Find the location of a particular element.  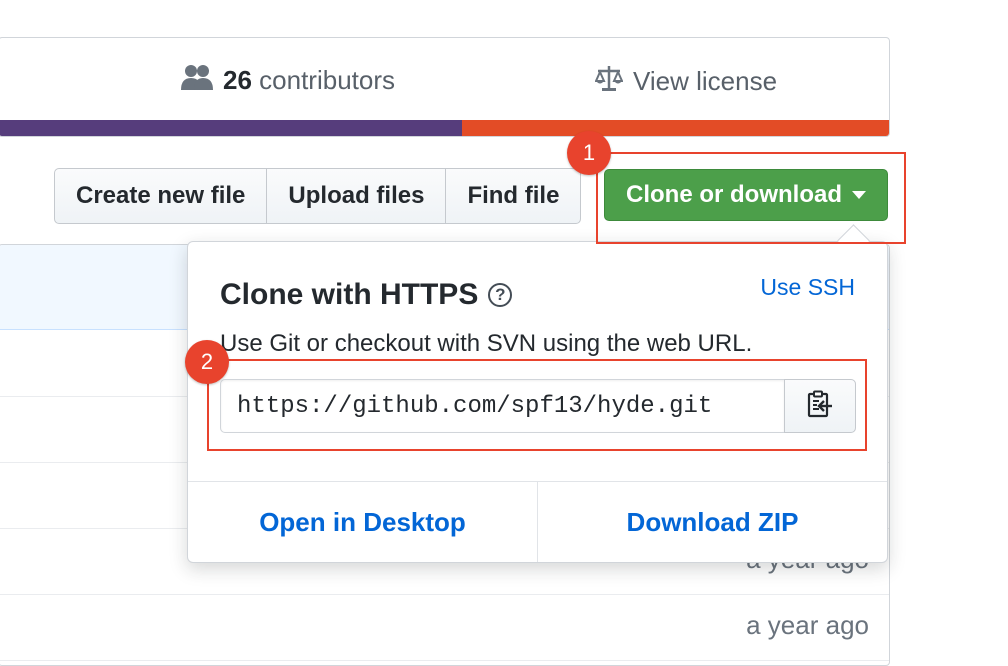

question-icon: ? is located at coordinates (500, 295).